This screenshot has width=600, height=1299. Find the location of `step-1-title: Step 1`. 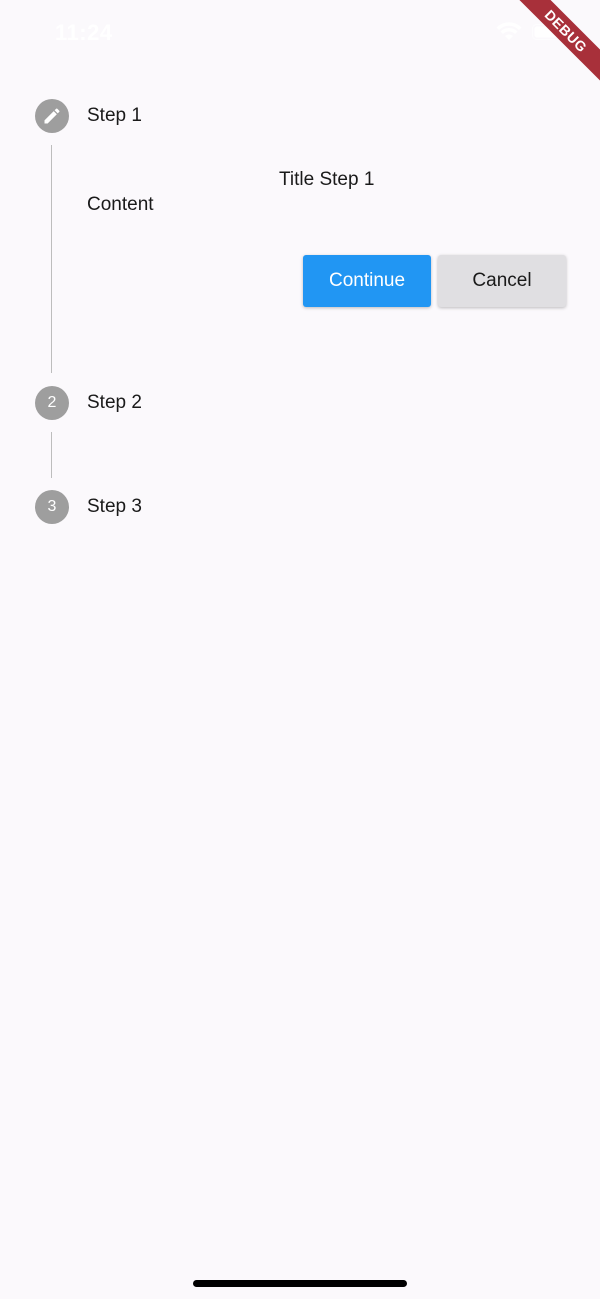

step-1-title: Step 1 is located at coordinates (114, 116).